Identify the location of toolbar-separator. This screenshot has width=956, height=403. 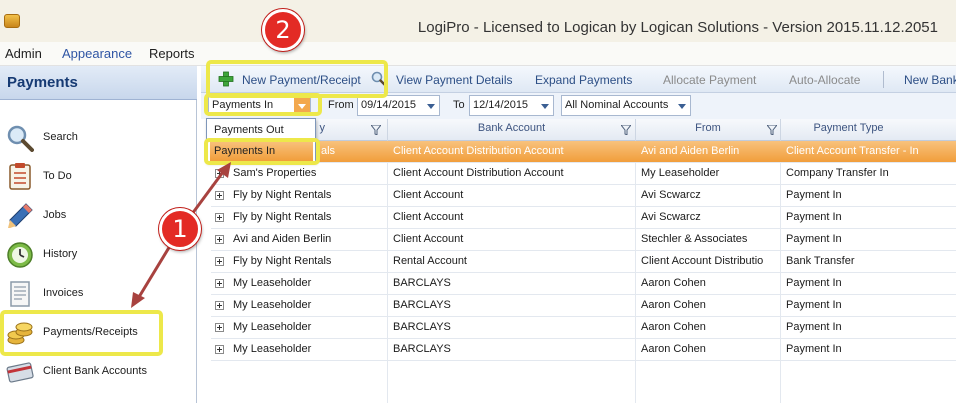
(883, 79).